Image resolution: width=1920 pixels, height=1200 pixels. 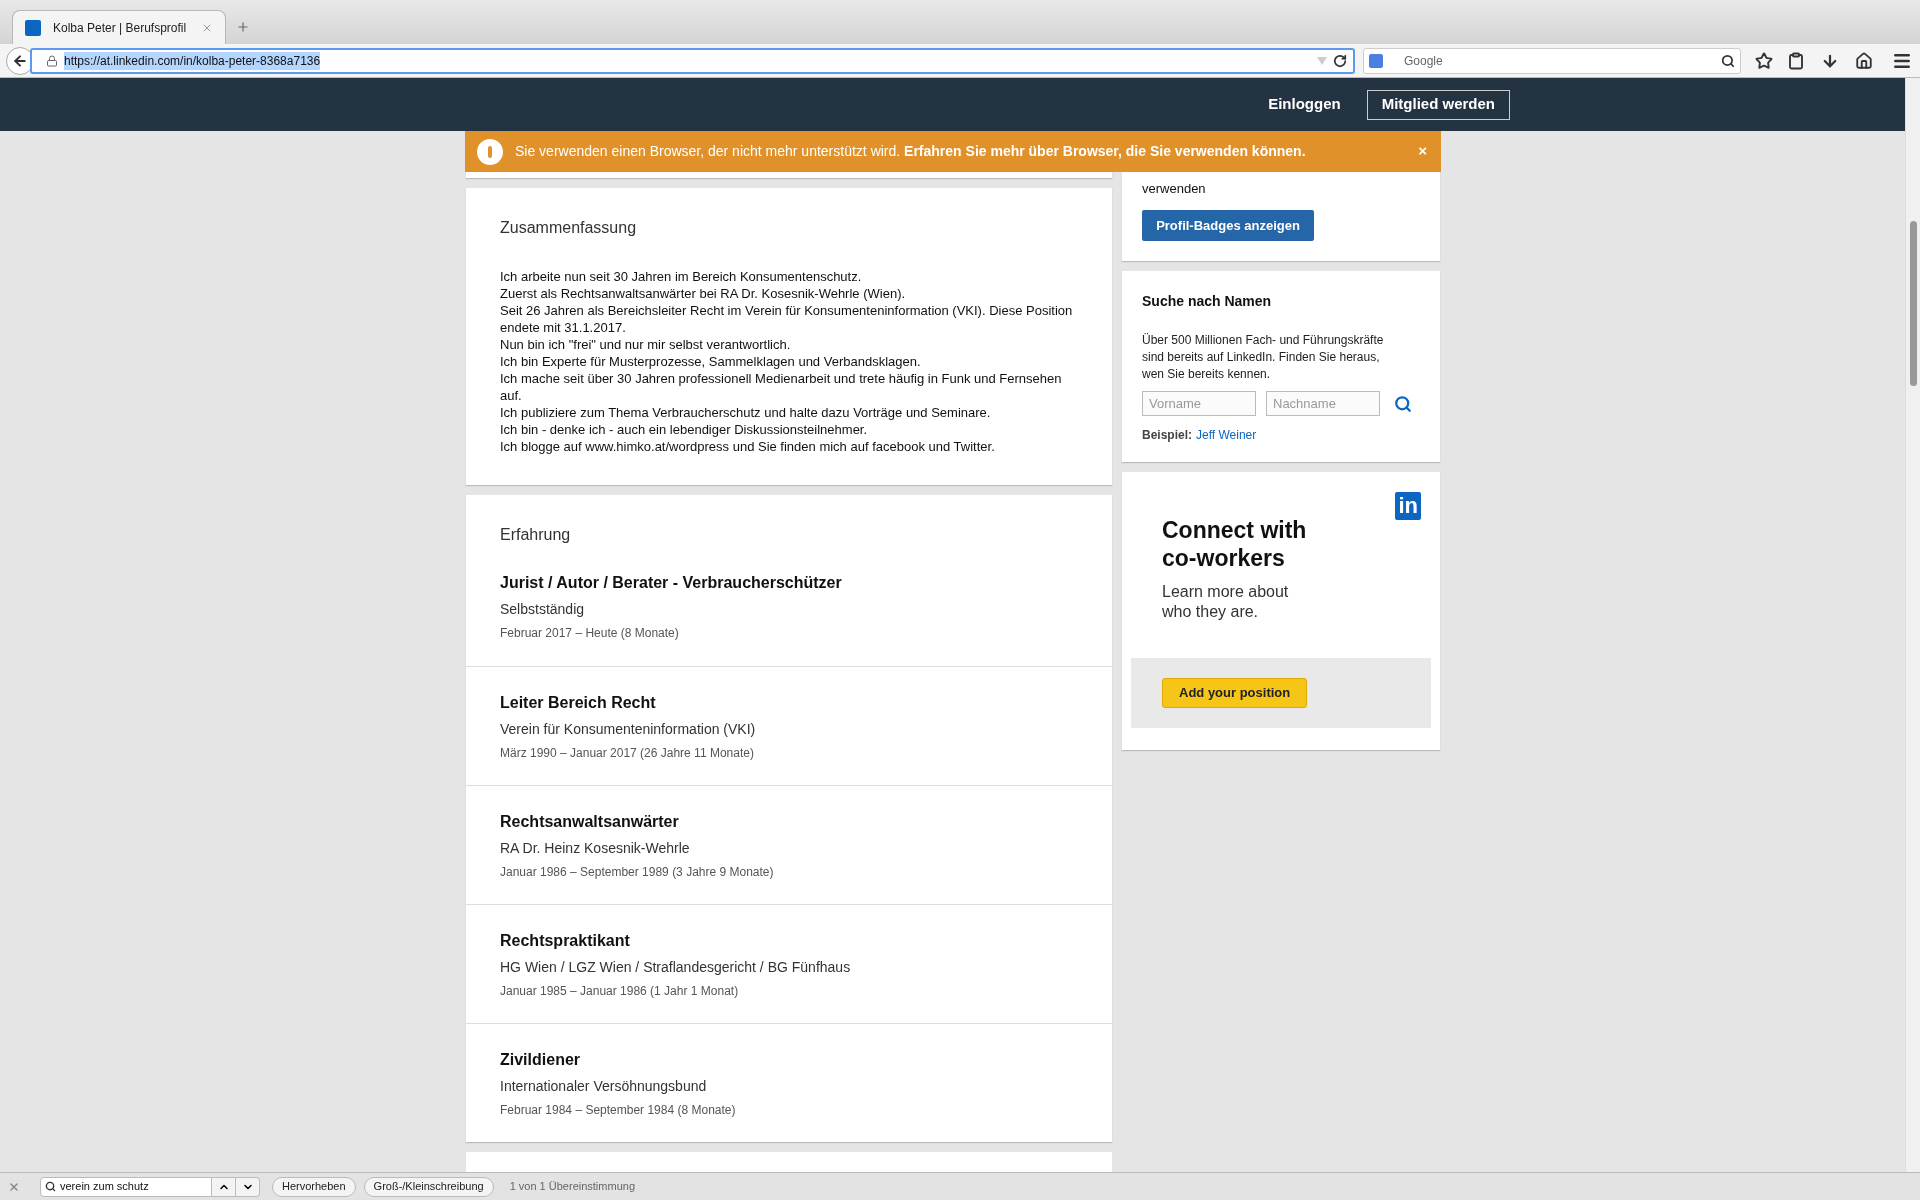 What do you see at coordinates (1225, 602) in the screenshot?
I see `ad-text: Learn more about who they are.` at bounding box center [1225, 602].